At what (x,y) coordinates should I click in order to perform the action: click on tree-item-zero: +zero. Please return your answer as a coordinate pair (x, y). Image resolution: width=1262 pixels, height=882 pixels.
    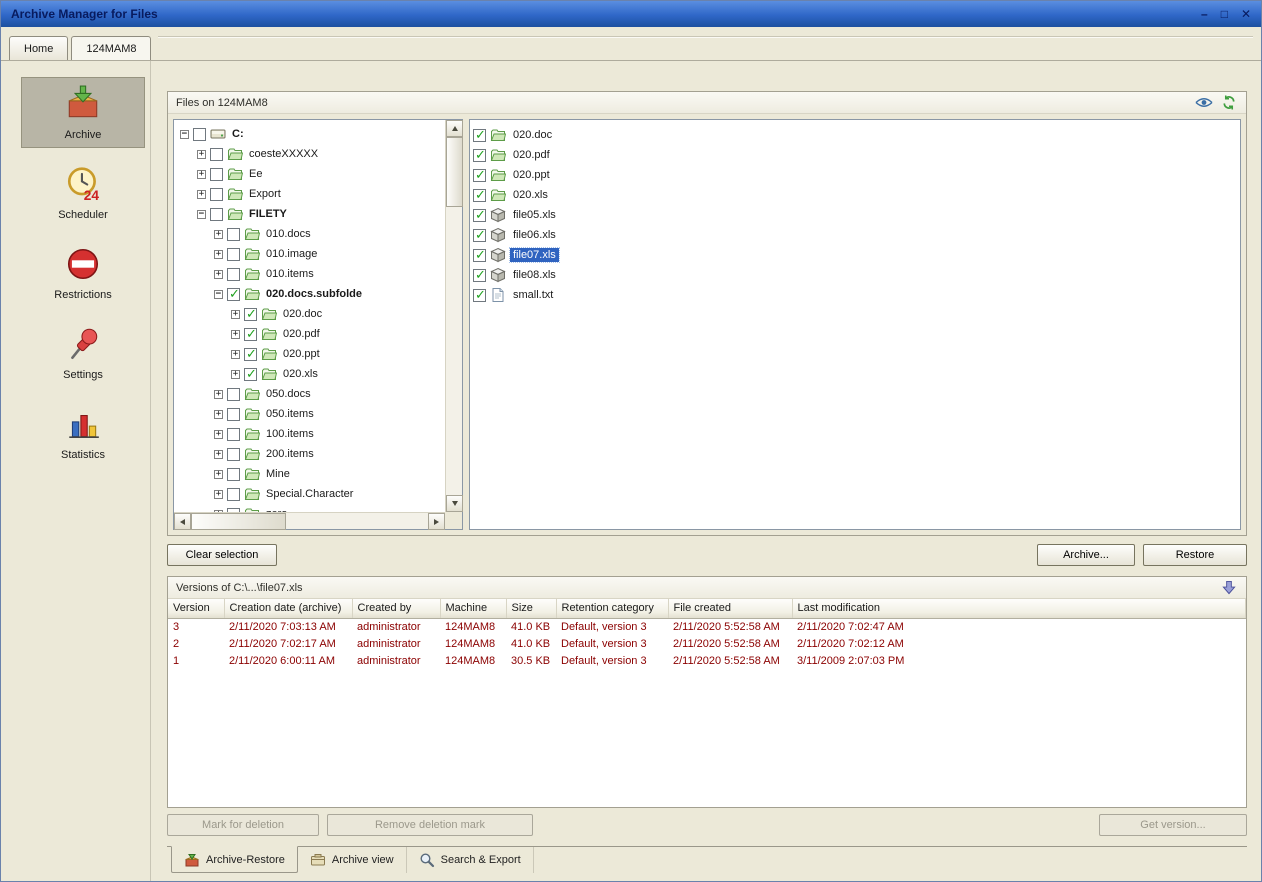
    Looking at the image, I should click on (309, 508).